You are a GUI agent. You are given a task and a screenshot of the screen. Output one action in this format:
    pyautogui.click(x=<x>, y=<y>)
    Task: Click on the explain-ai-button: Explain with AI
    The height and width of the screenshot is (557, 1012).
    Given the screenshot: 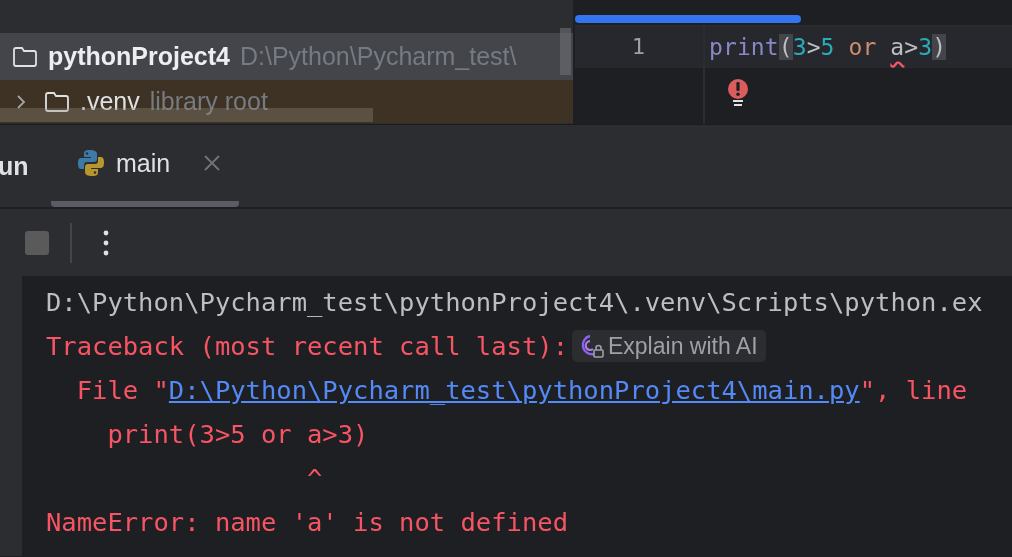 What is the action you would take?
    pyautogui.click(x=669, y=346)
    